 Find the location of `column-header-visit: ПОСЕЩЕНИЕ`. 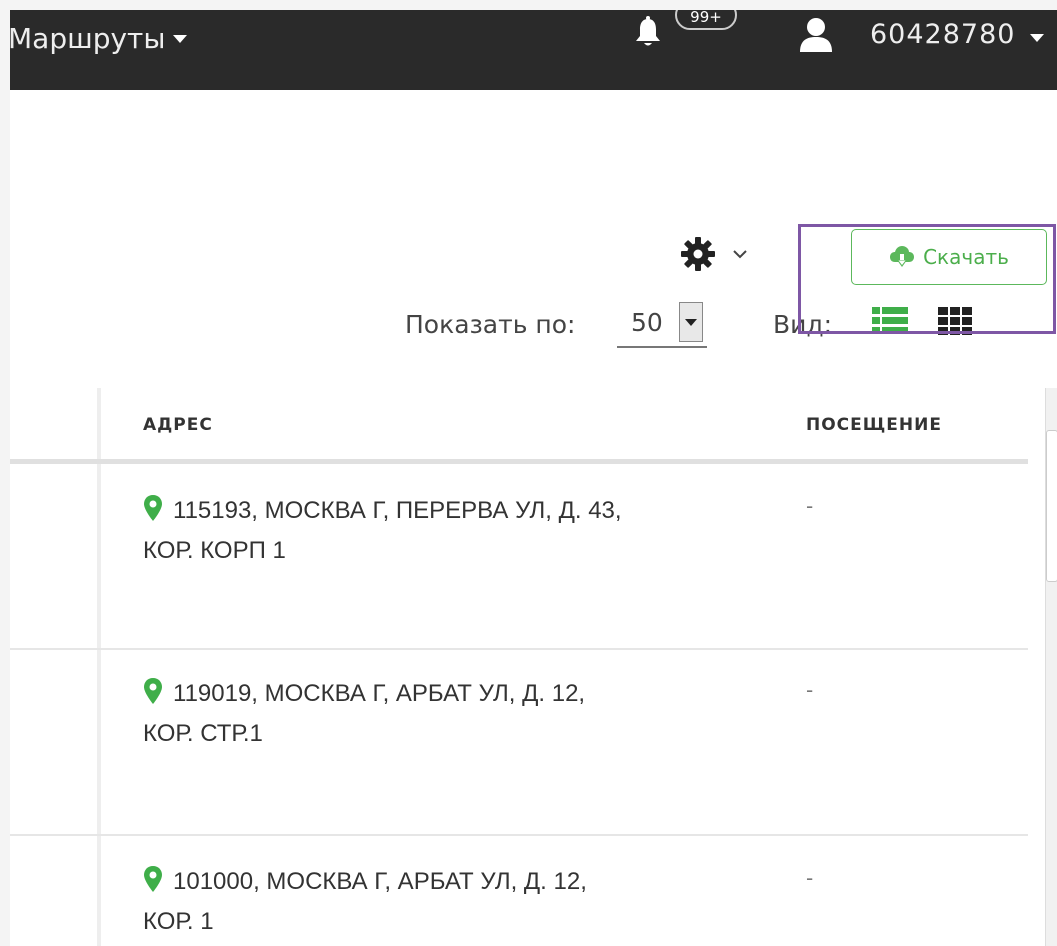

column-header-visit: ПОСЕЩЕНИЕ is located at coordinates (874, 425).